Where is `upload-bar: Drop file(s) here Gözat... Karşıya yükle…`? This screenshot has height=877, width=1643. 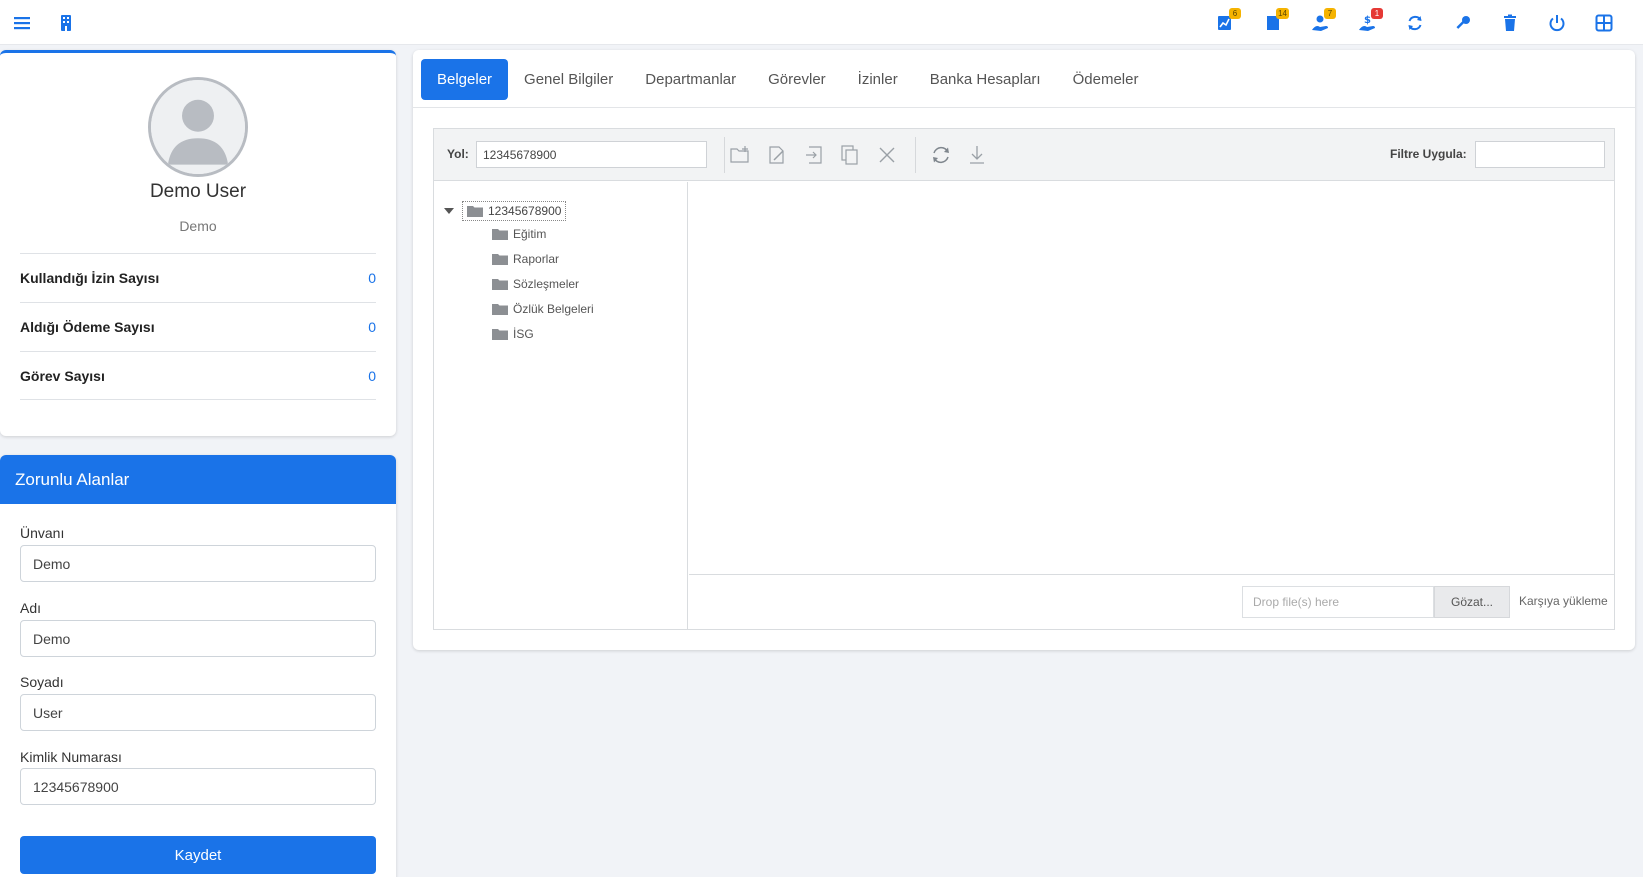 upload-bar: Drop file(s) here Gözat... Karşıya yükle… is located at coordinates (1151, 601).